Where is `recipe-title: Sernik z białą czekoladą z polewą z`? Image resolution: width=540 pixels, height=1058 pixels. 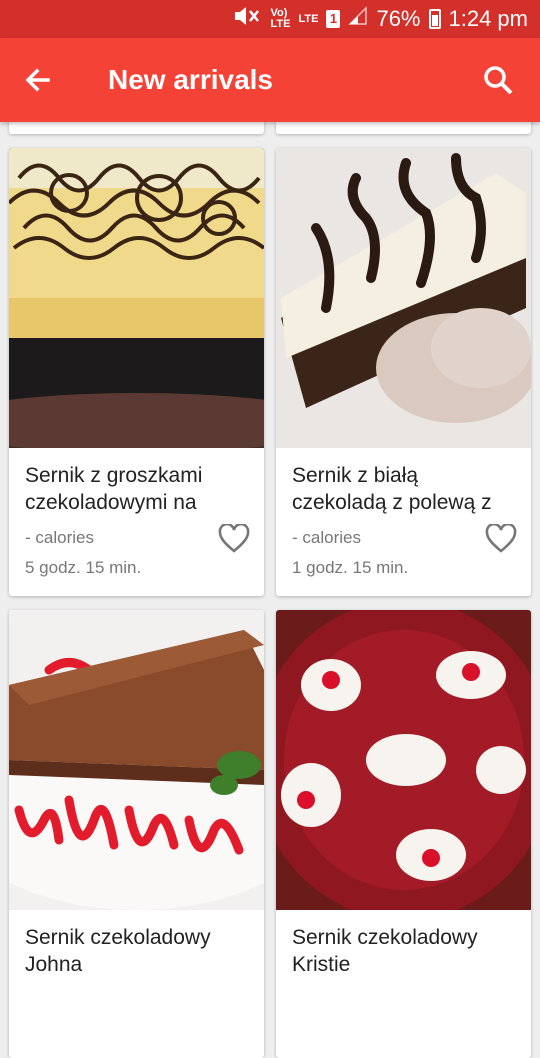
recipe-title: Sernik z białą czekoladą z polewą z is located at coordinates (392, 489).